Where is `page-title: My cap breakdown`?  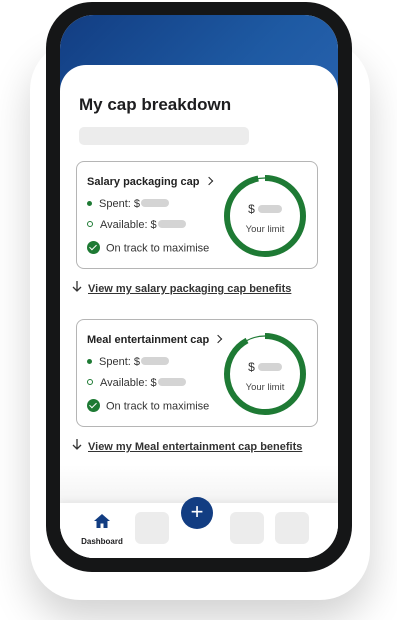 page-title: My cap breakdown is located at coordinates (155, 104).